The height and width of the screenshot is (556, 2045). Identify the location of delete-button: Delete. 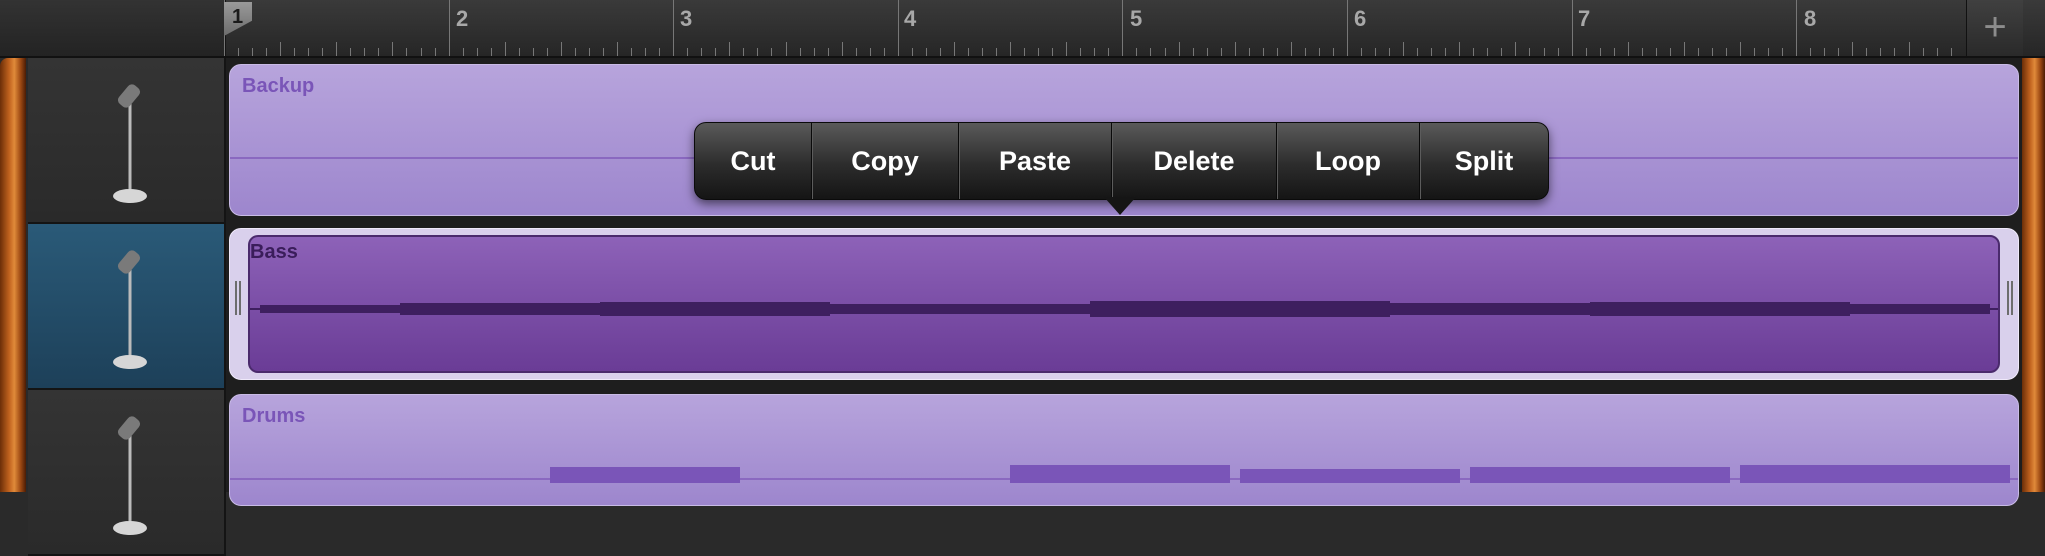
(1193, 161).